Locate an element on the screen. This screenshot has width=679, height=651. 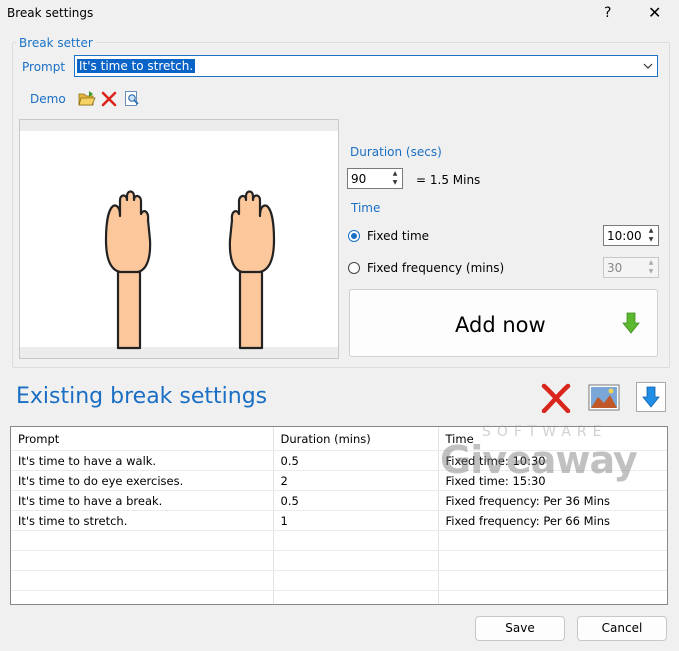
duration-label: Duration (secs) is located at coordinates (396, 152).